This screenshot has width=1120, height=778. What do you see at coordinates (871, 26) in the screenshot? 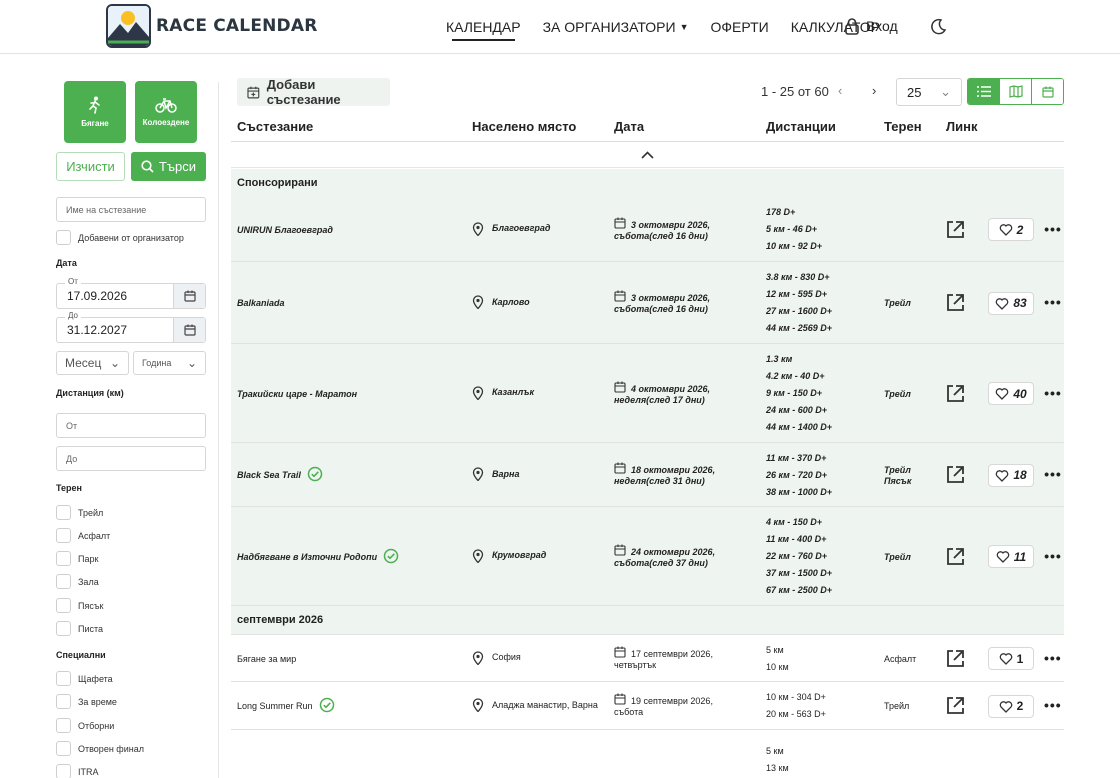
I see `login-button: Вход` at bounding box center [871, 26].